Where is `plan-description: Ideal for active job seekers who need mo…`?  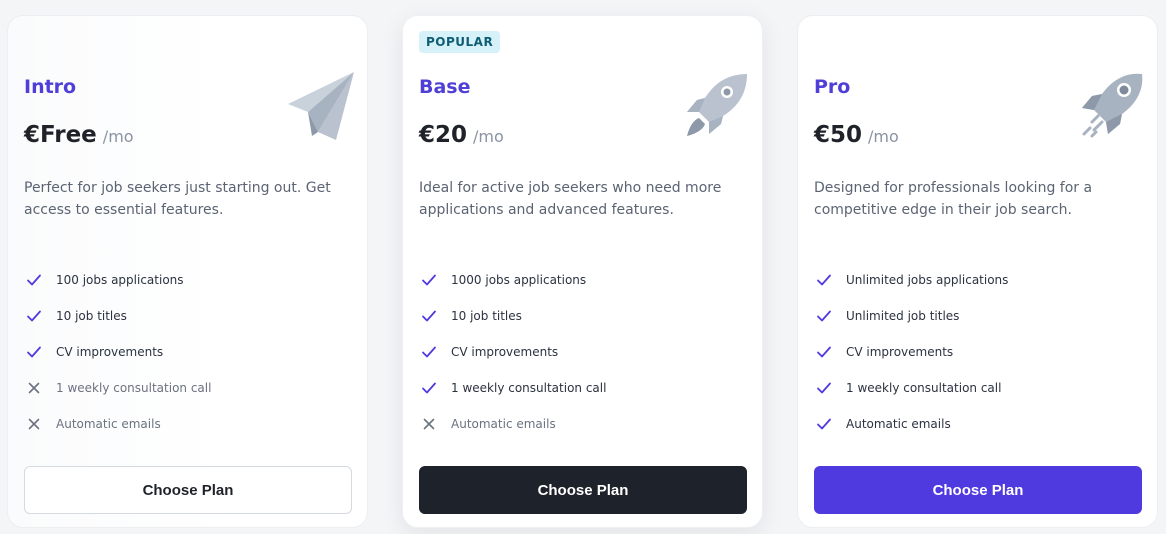 plan-description: Ideal for active job seekers who need mo… is located at coordinates (570, 199).